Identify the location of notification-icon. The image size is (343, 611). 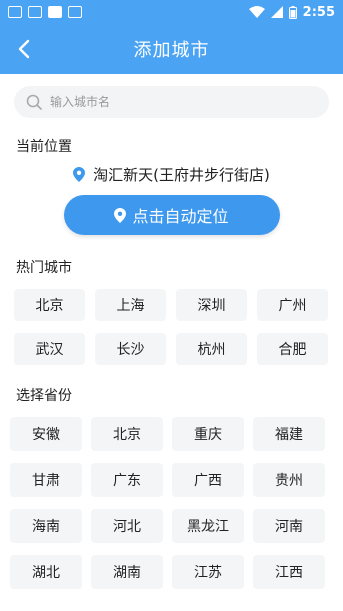
(15, 12).